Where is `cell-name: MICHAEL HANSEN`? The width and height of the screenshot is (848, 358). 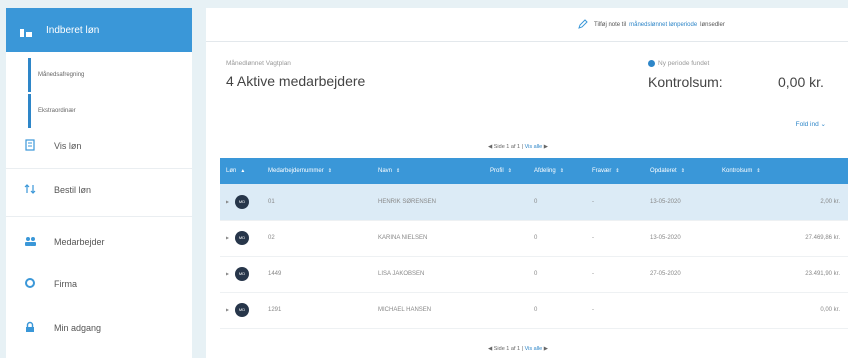
cell-name: MICHAEL HANSEN is located at coordinates (405, 310).